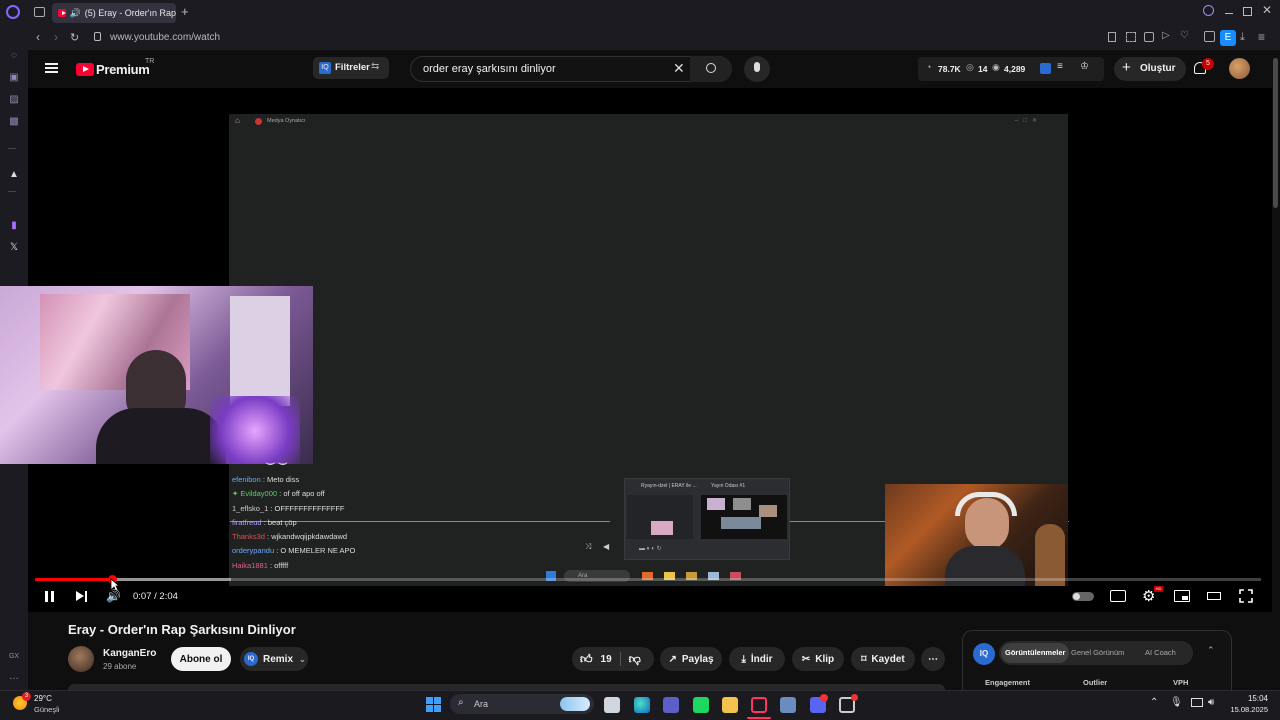 Image resolution: width=1280 pixels, height=720 pixels. What do you see at coordinates (56, 37) in the screenshot?
I see `forward-icon: ›` at bounding box center [56, 37].